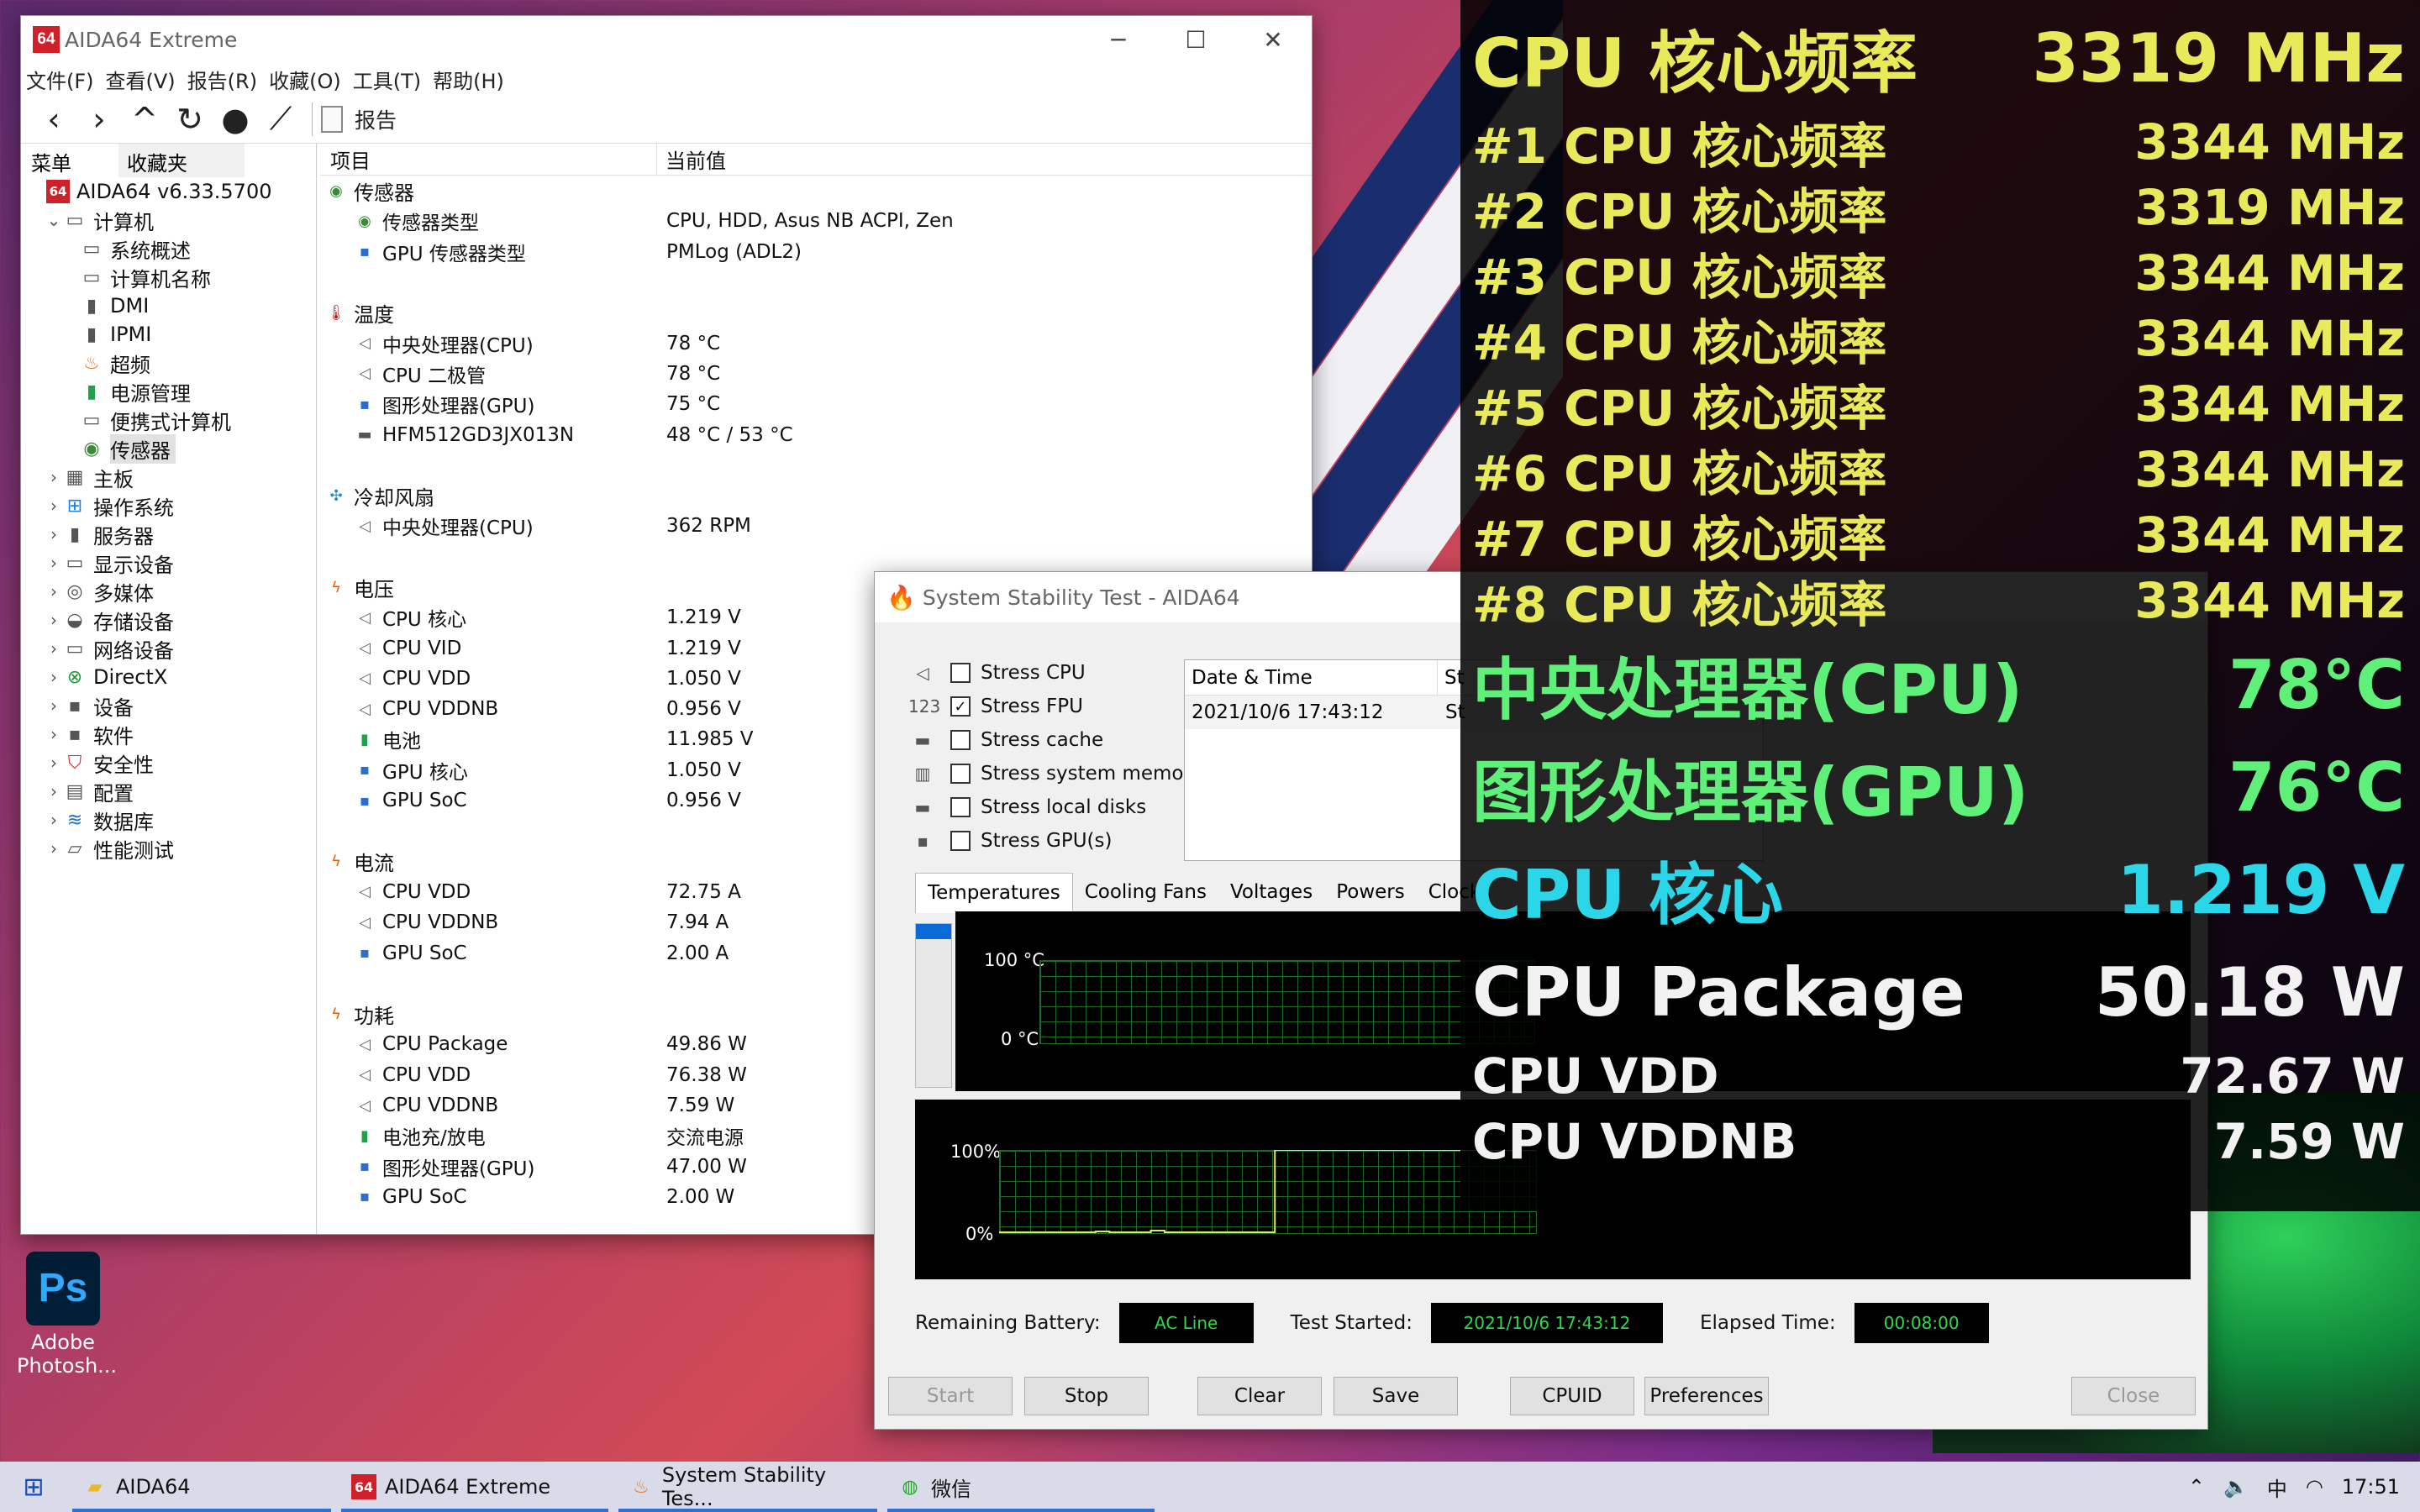 The height and width of the screenshot is (1512, 2420). Describe the element at coordinates (2236, 1487) in the screenshot. I see `speaker-icon: 🔈` at that location.